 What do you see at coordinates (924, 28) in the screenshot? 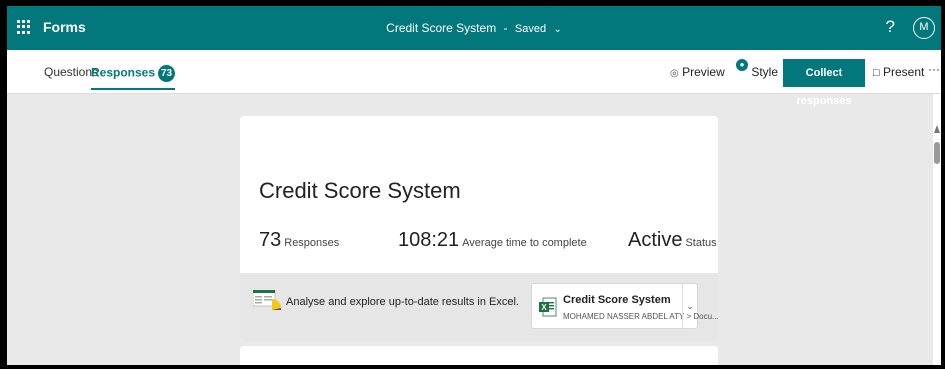
I see `avatar: M` at bounding box center [924, 28].